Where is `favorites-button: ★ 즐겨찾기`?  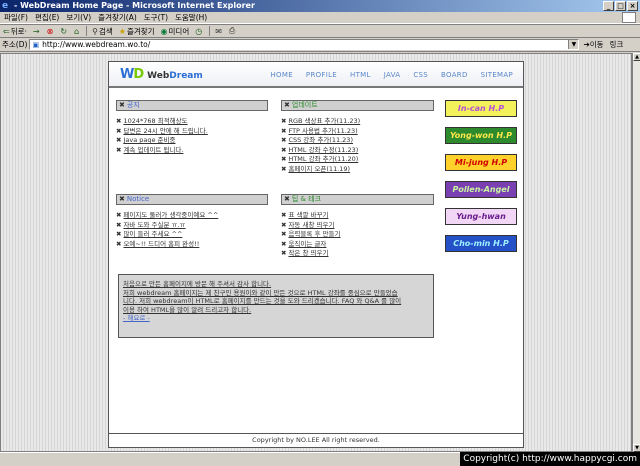 favorites-button: ★ 즐겨찾기 is located at coordinates (137, 31).